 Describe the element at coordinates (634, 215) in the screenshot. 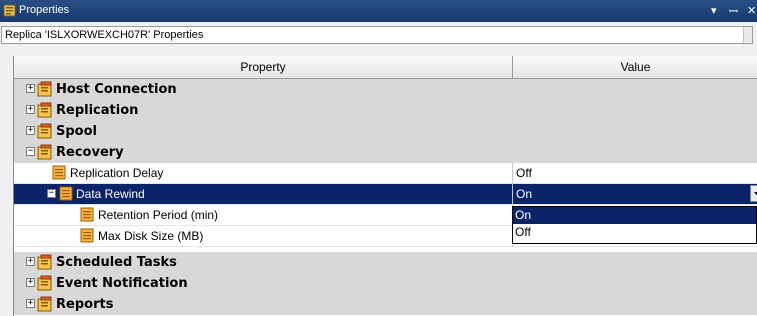

I see `dropdown-option-on: On` at that location.